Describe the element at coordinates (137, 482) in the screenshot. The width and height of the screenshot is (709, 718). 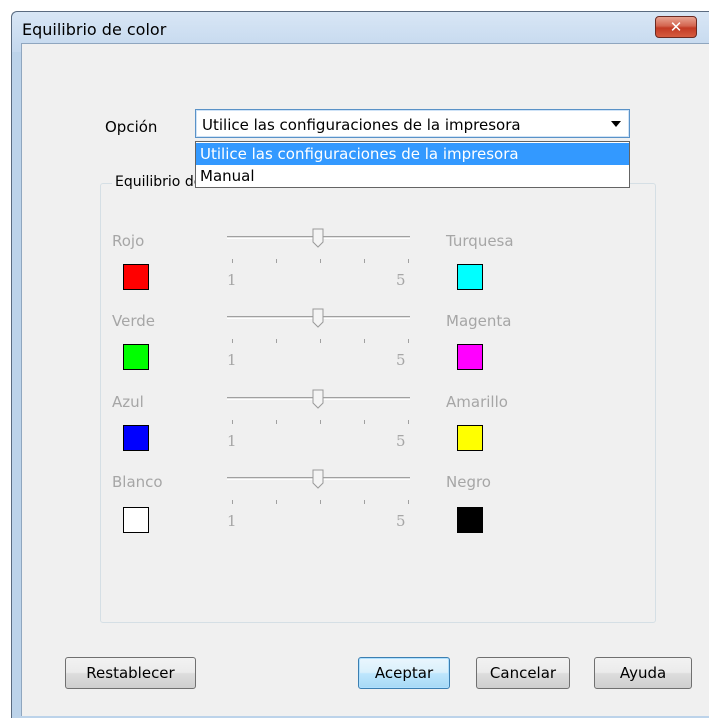
I see `row-left-label: Blanco` at that location.